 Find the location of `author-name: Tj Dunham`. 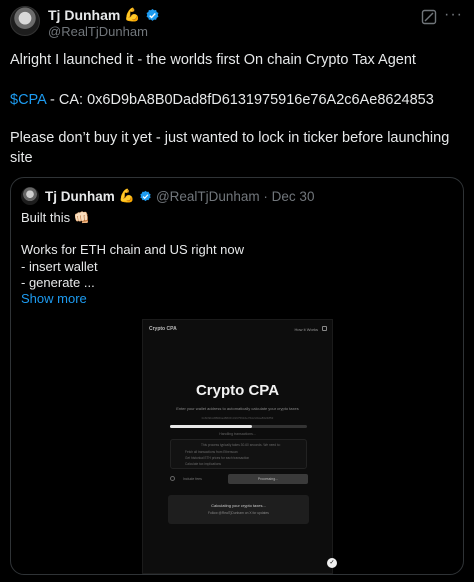

author-name: Tj Dunham is located at coordinates (84, 15).